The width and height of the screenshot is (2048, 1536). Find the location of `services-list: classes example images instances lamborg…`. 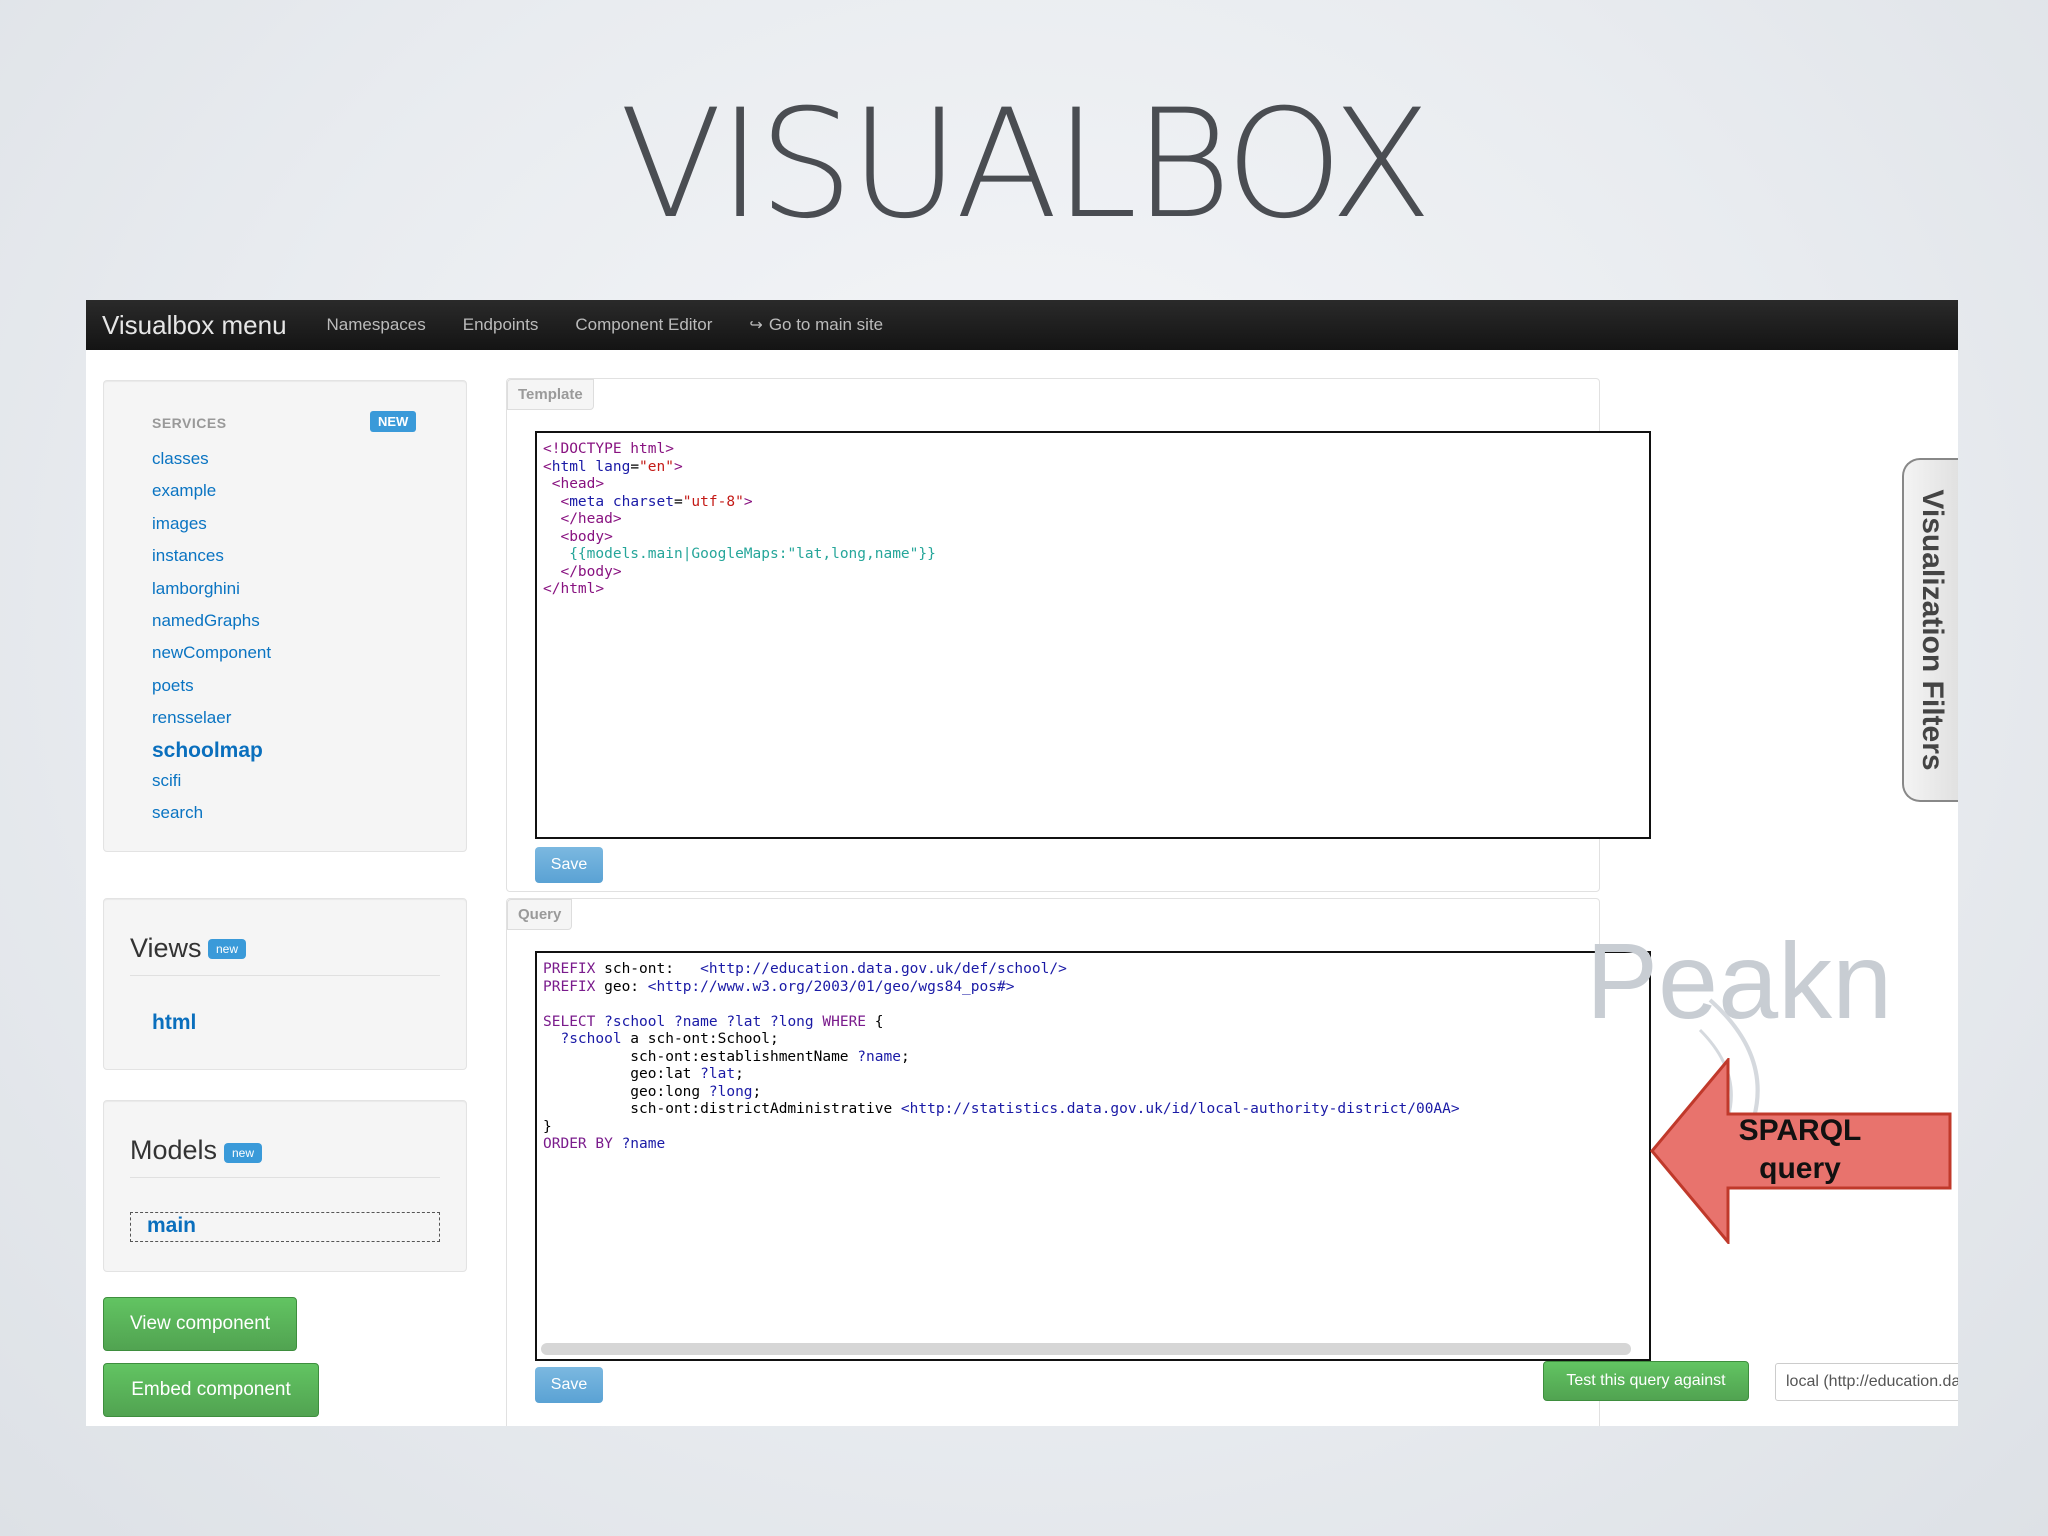

services-list: classes example images instances lamborg… is located at coordinates (211, 636).